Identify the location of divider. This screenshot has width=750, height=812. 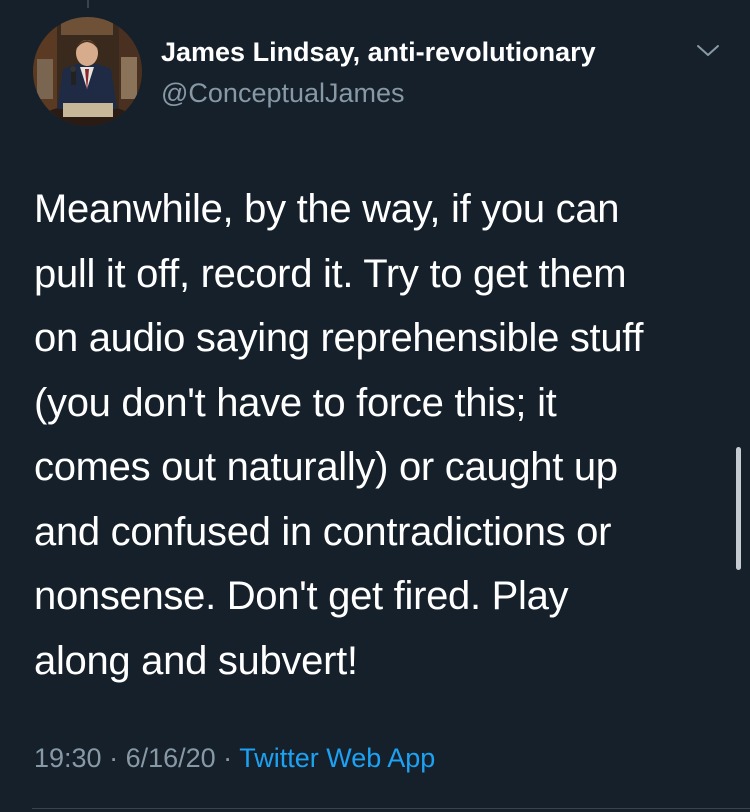
(391, 808).